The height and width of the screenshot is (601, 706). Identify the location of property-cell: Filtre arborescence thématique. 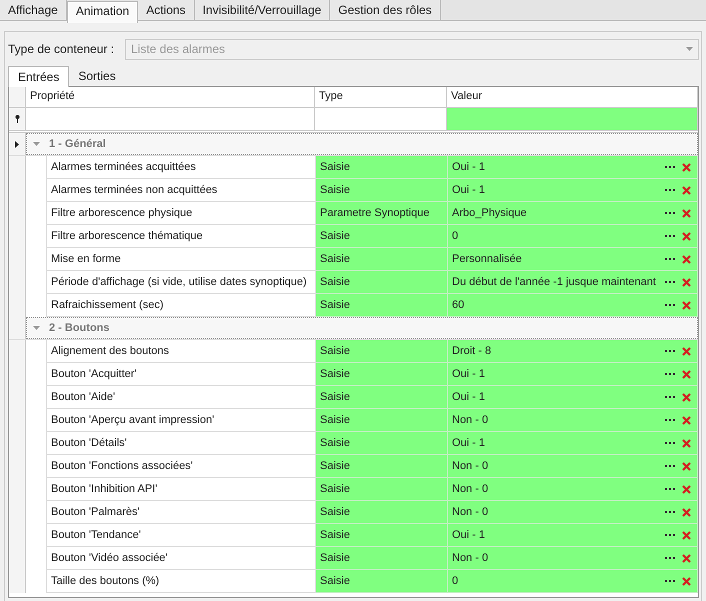
(181, 236).